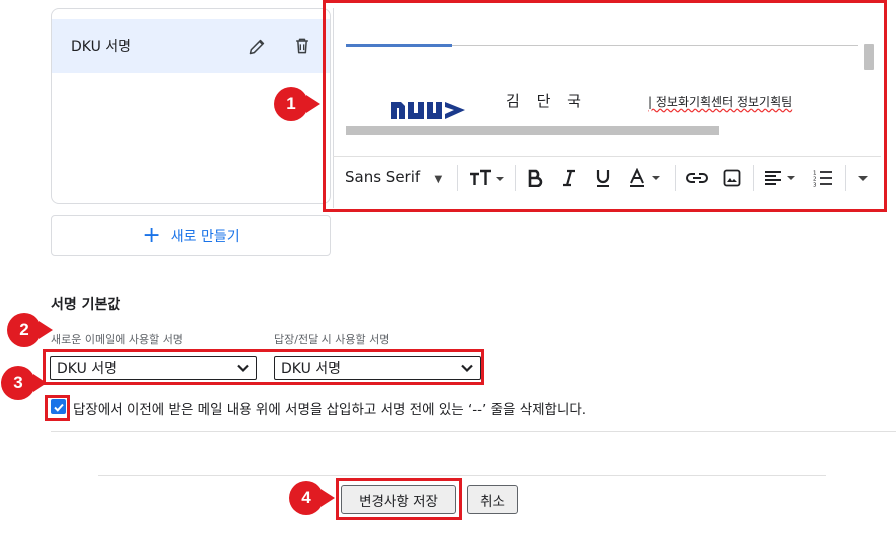 This screenshot has height=536, width=896. Describe the element at coordinates (18, 383) in the screenshot. I see `callout-badge: 3` at that location.